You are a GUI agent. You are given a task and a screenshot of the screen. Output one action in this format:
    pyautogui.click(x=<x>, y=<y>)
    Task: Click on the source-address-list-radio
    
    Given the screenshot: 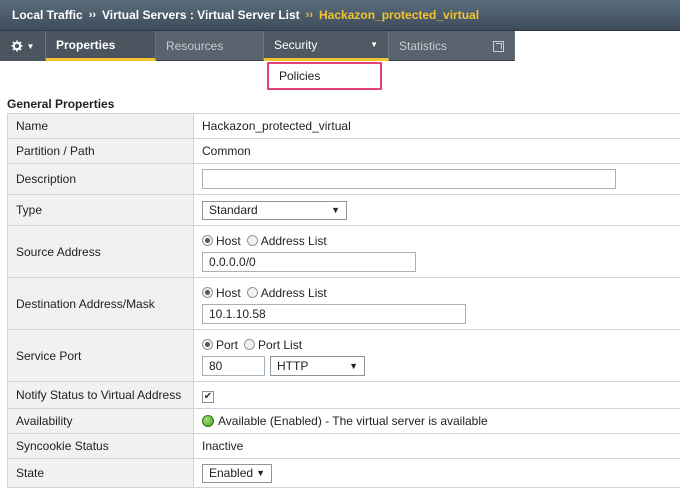 What is the action you would take?
    pyautogui.click(x=252, y=240)
    